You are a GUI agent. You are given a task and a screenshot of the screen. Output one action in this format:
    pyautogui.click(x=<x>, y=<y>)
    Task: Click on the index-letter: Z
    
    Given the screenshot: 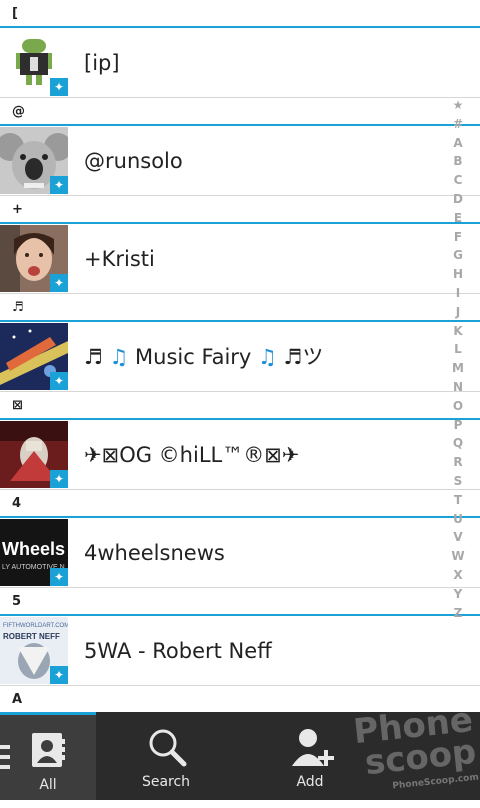 What is the action you would take?
    pyautogui.click(x=458, y=613)
    